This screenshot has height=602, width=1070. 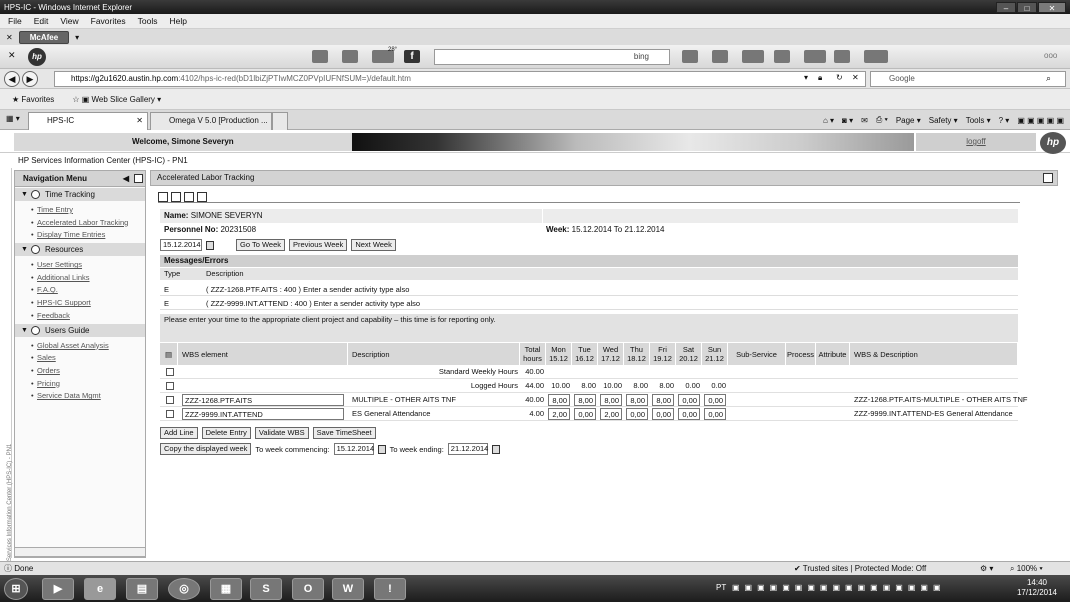 I want to click on chrome-icon: ◎, so click(x=184, y=589).